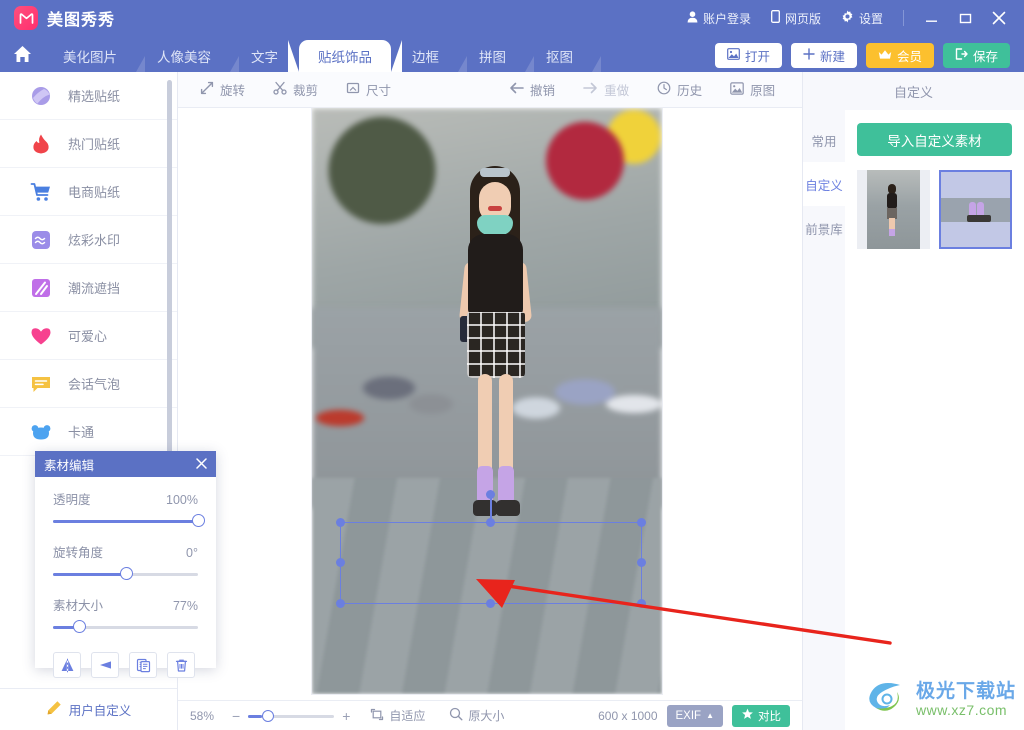 The image size is (1024, 730). Describe the element at coordinates (824, 228) in the screenshot. I see `right-tab-foreground-library: 前景库` at that location.